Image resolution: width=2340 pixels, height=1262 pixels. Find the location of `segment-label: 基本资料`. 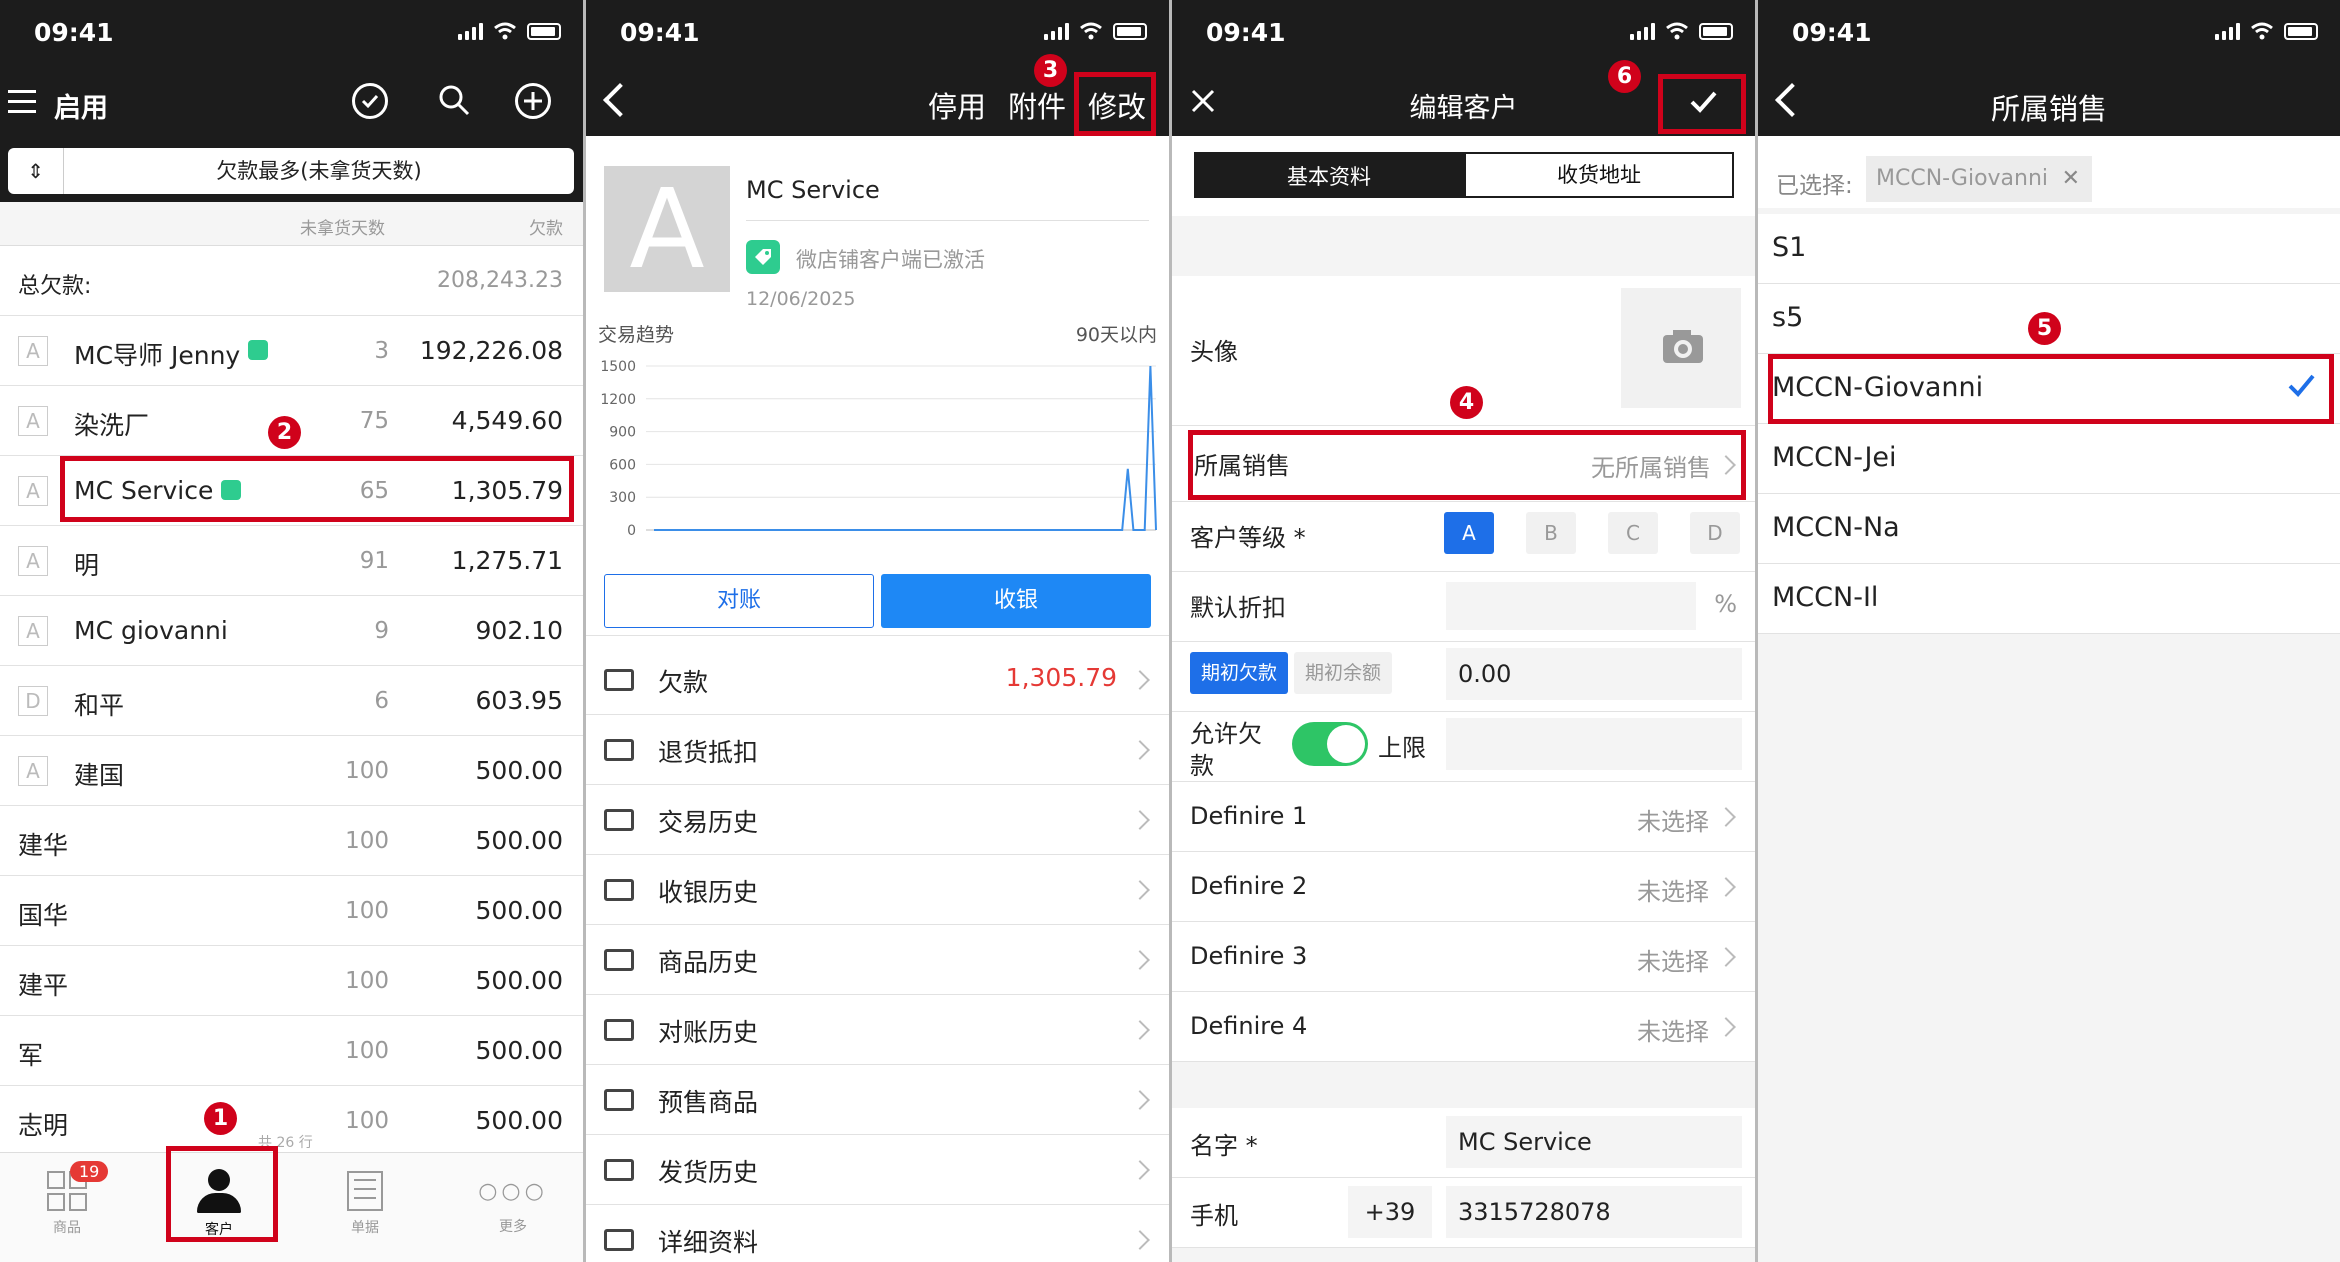

segment-label: 基本资料 is located at coordinates (1329, 177).